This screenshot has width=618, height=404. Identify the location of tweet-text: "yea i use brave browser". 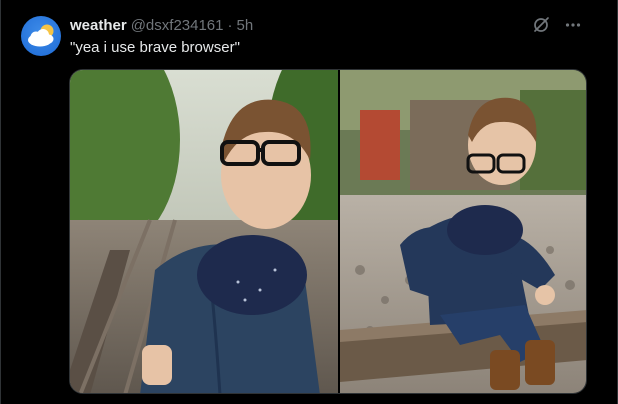
(155, 47).